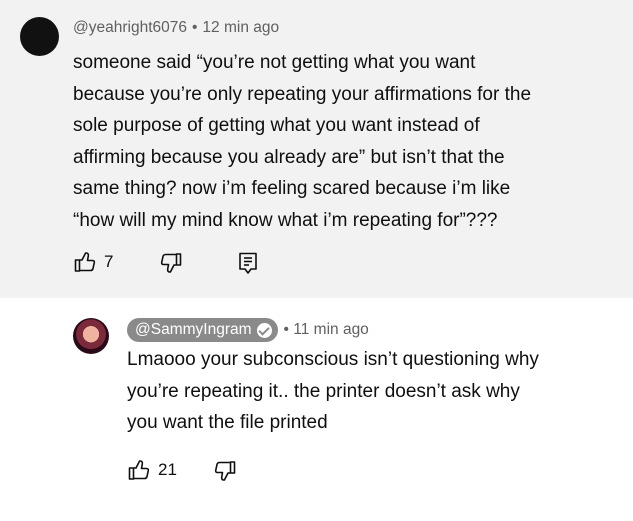 This screenshot has width=633, height=521. Describe the element at coordinates (331, 329) in the screenshot. I see `reply-time-text: 11 min ago` at that location.